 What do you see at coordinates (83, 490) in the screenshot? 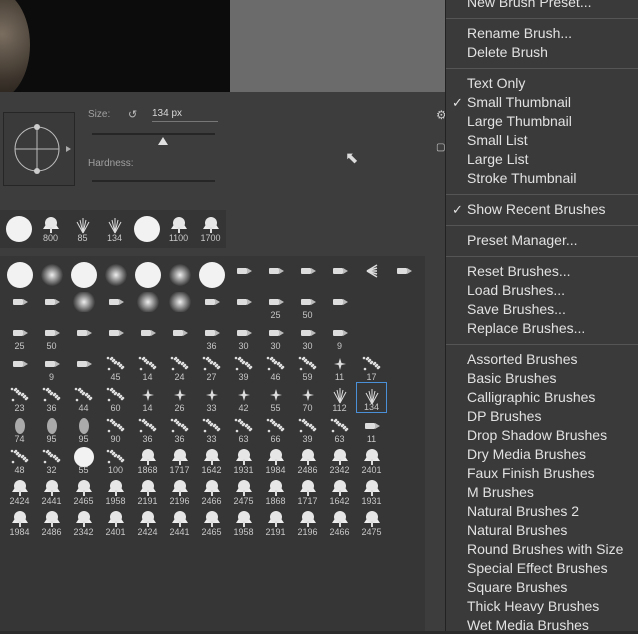
I see `brush-preset-cell: 2465` at bounding box center [83, 490].